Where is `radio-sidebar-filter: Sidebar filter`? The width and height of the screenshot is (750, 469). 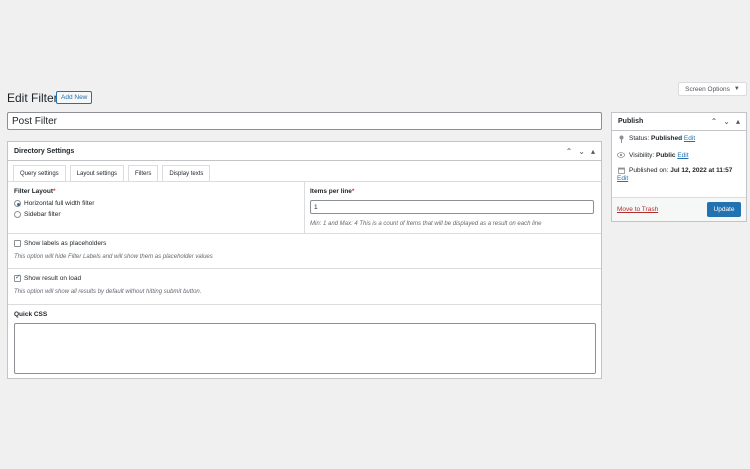
radio-sidebar-filter: Sidebar filter is located at coordinates (156, 214).